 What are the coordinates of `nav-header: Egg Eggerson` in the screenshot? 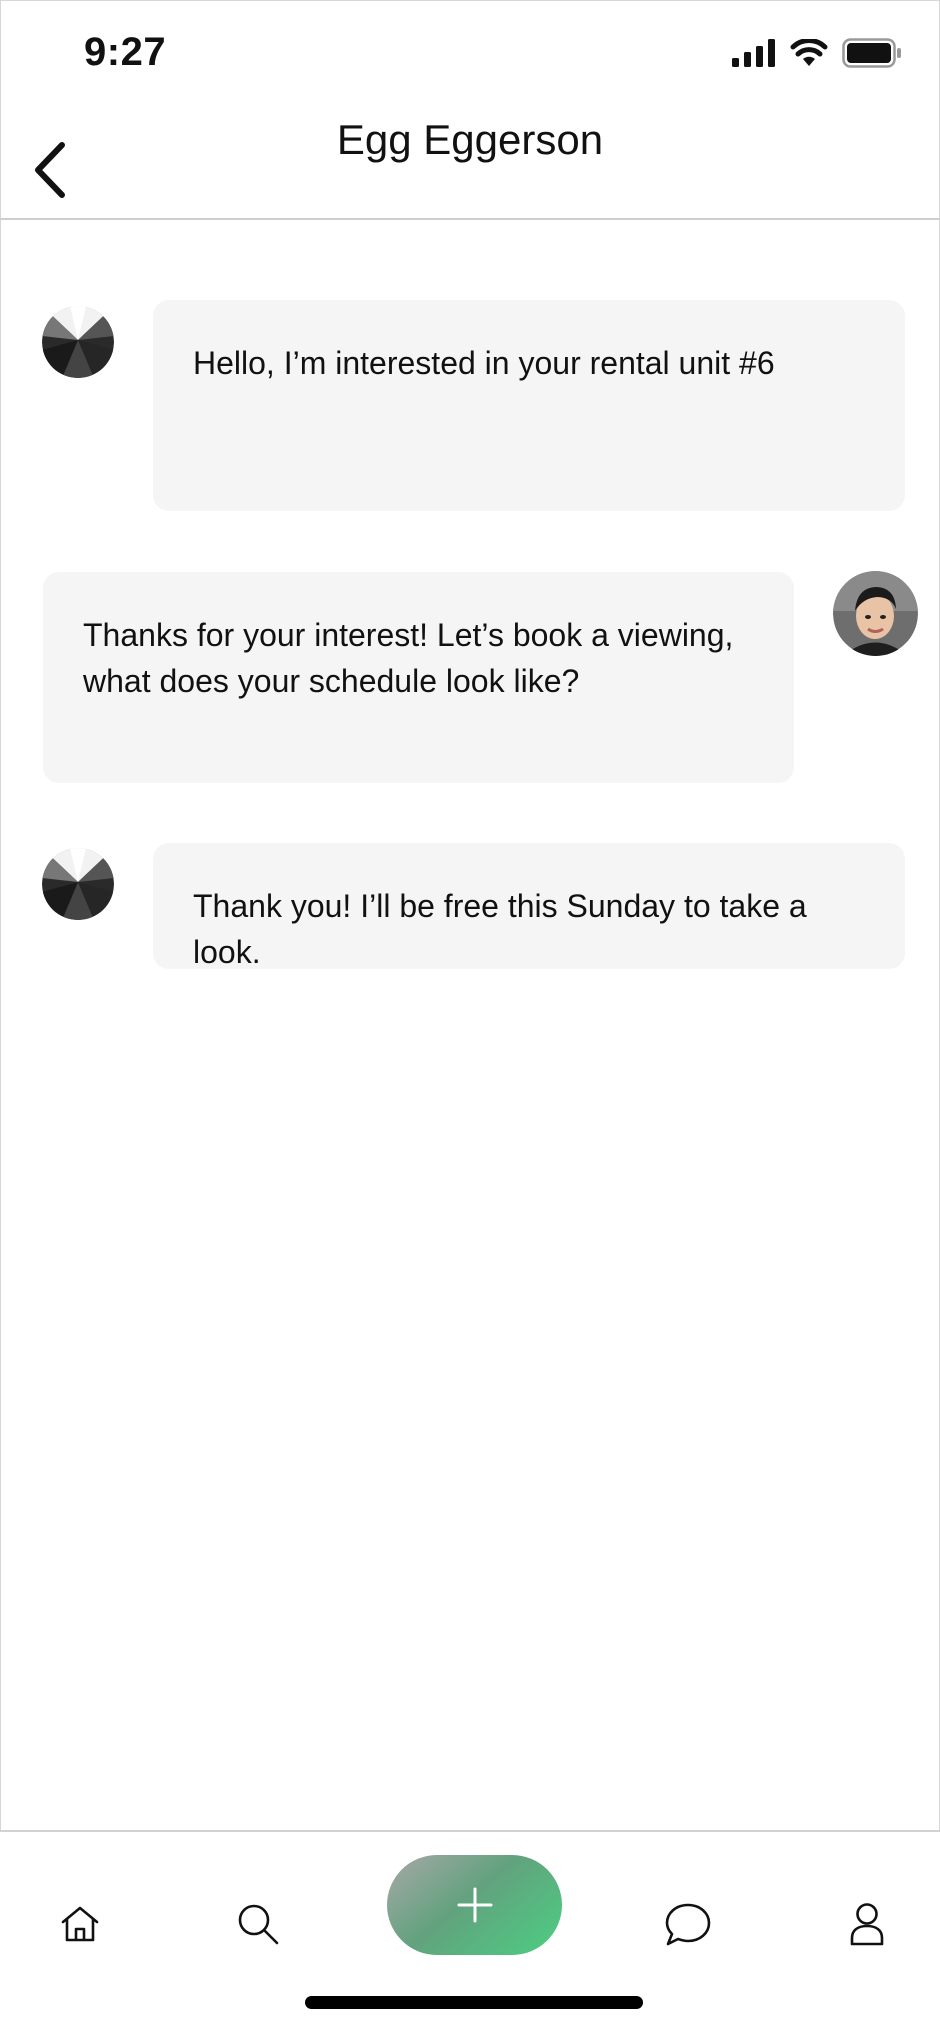 It's located at (470, 165).